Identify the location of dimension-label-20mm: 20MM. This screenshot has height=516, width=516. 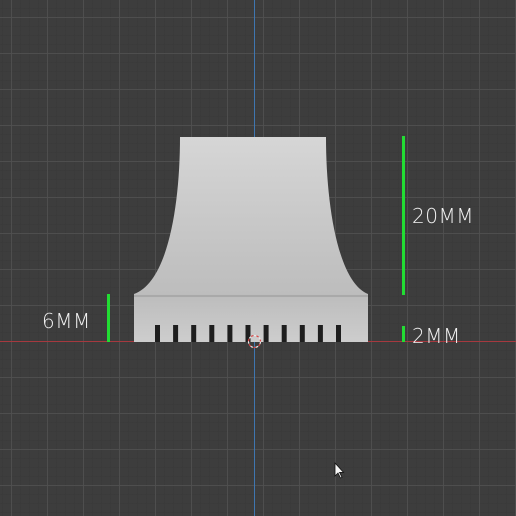
(443, 216).